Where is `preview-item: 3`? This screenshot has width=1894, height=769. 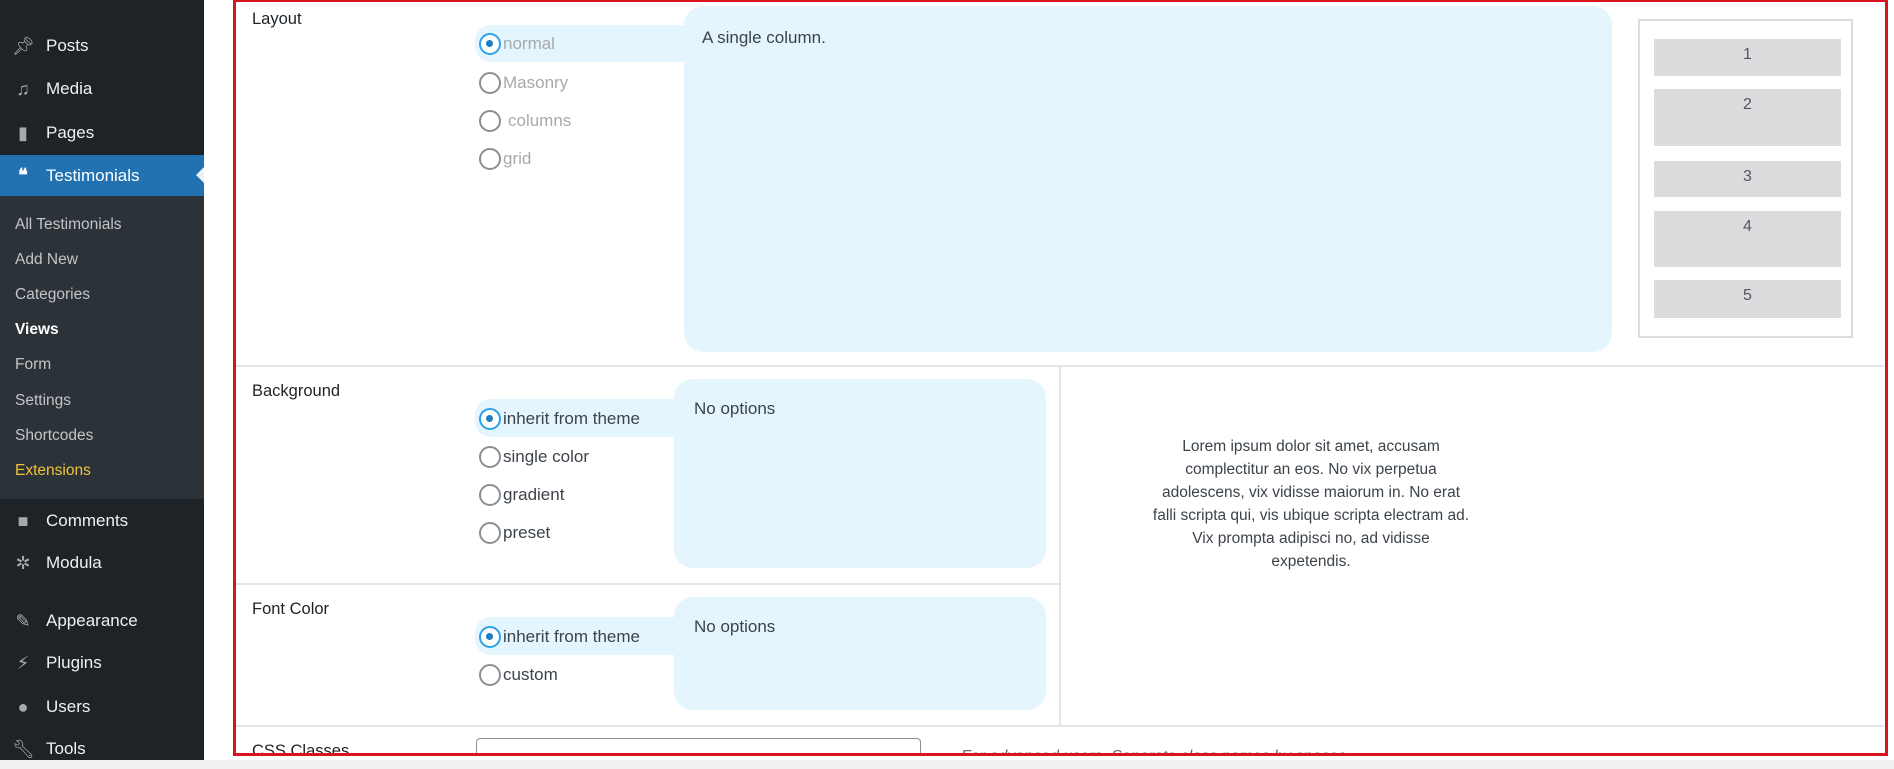
preview-item: 3 is located at coordinates (1747, 179).